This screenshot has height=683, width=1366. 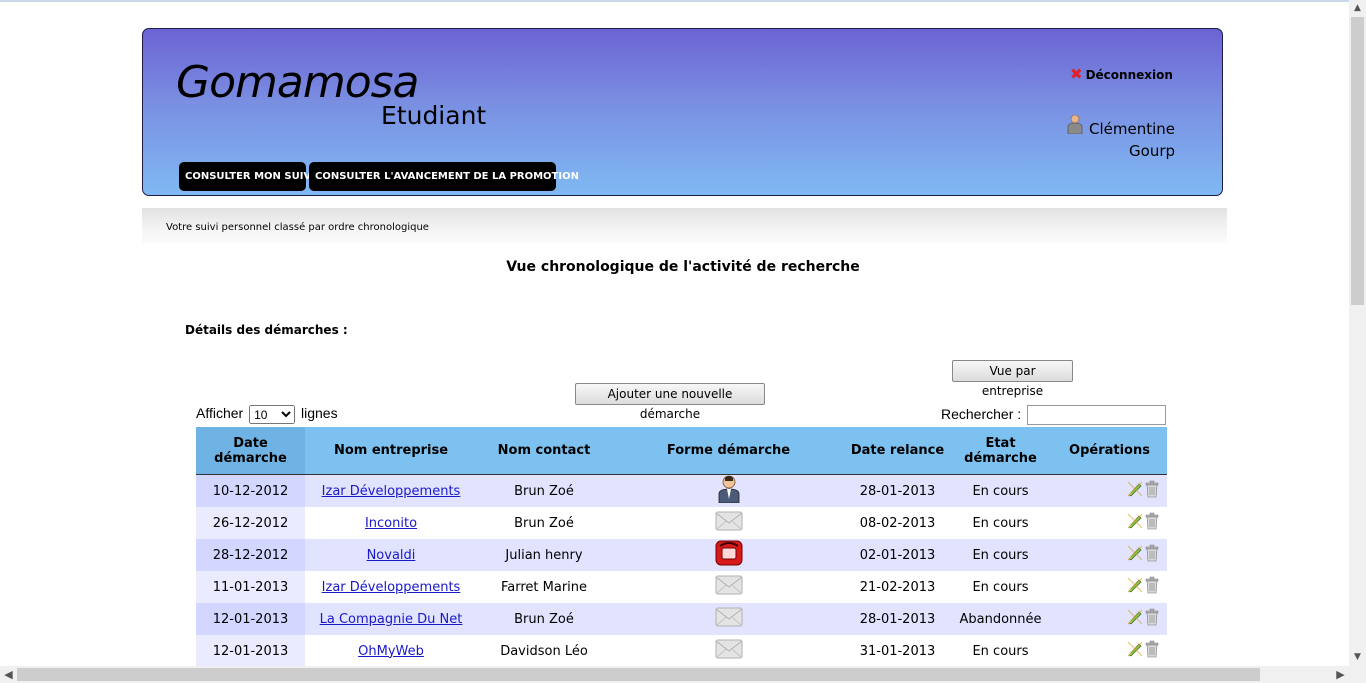 What do you see at coordinates (544, 587) in the screenshot?
I see `cell-contact: Farret Marine` at bounding box center [544, 587].